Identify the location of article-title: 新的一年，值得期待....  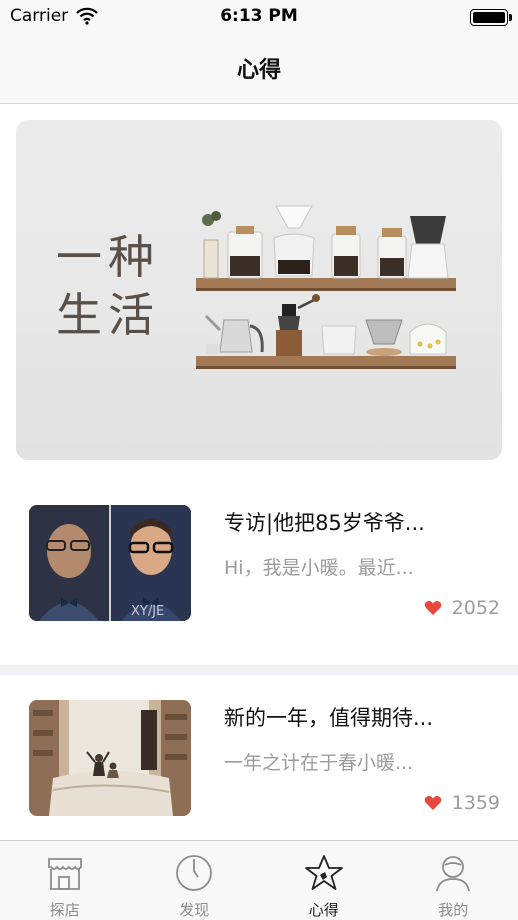
(329, 718).